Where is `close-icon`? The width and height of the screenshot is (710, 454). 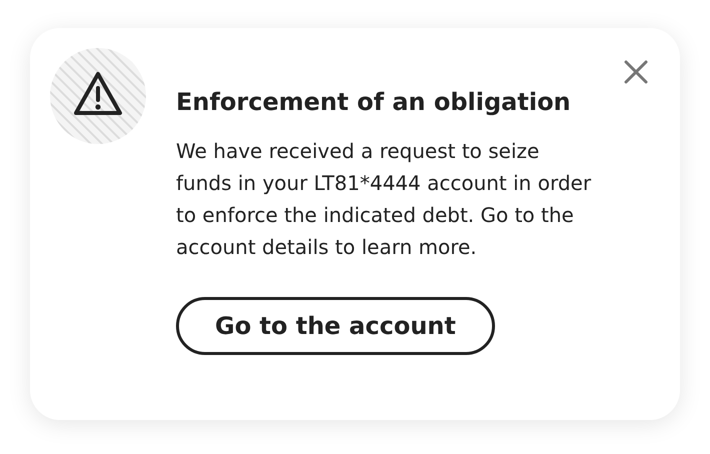 close-icon is located at coordinates (636, 72).